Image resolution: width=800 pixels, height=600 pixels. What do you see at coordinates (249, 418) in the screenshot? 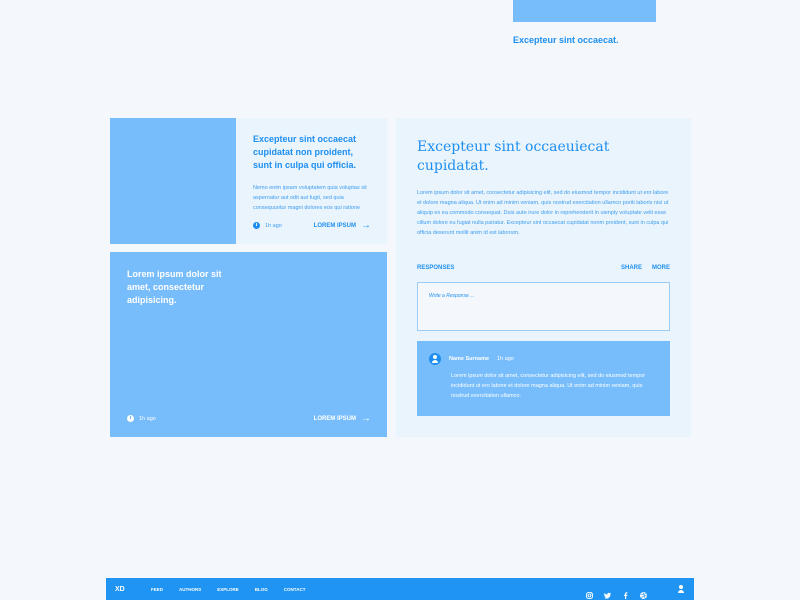
I see `article-card-large-meta: 1h ago LOREM IPSUM →` at bounding box center [249, 418].